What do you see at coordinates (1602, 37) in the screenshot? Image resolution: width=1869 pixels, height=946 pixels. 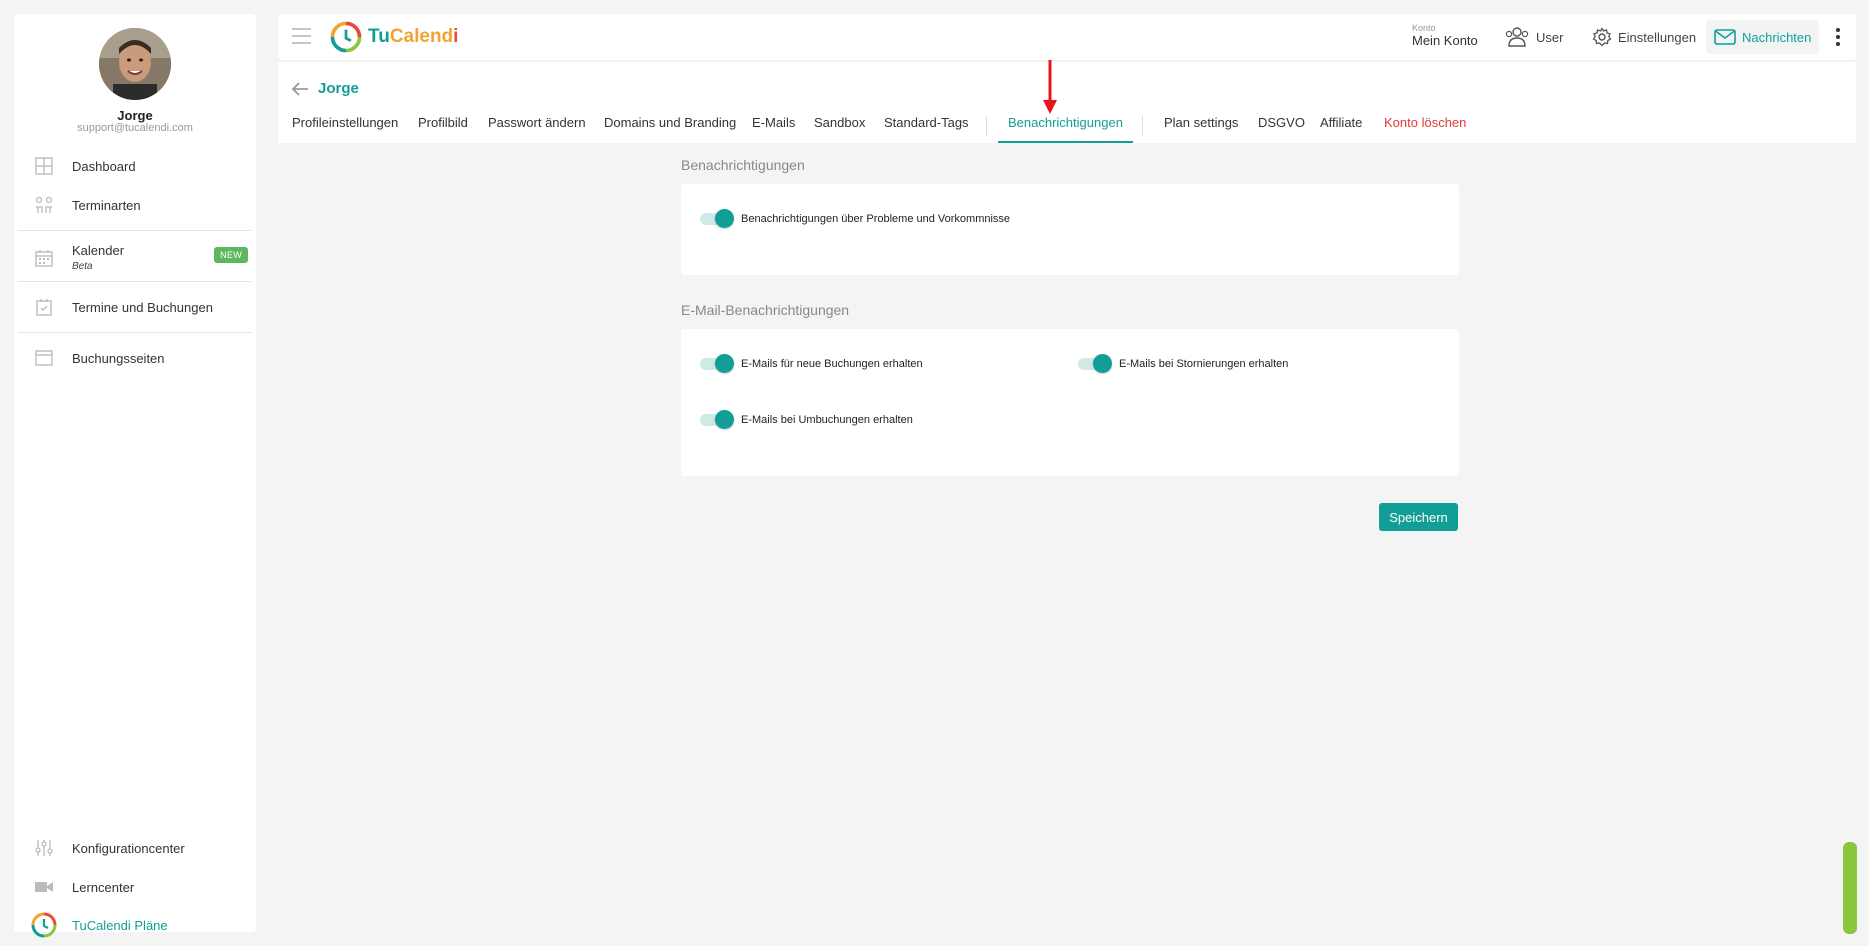 I see `gear-icon` at bounding box center [1602, 37].